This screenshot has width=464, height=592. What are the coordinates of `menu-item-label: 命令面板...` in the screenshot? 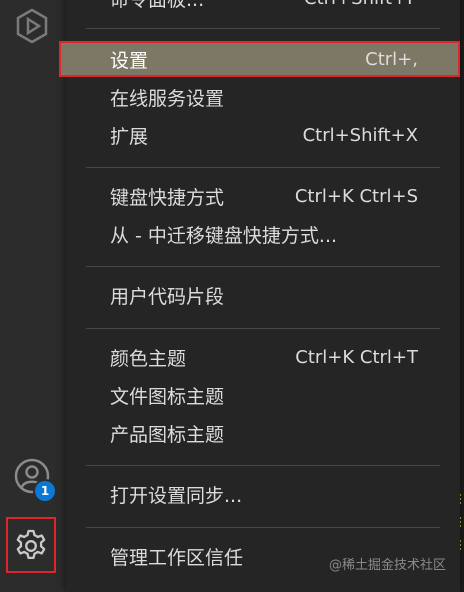 It's located at (157, 6).